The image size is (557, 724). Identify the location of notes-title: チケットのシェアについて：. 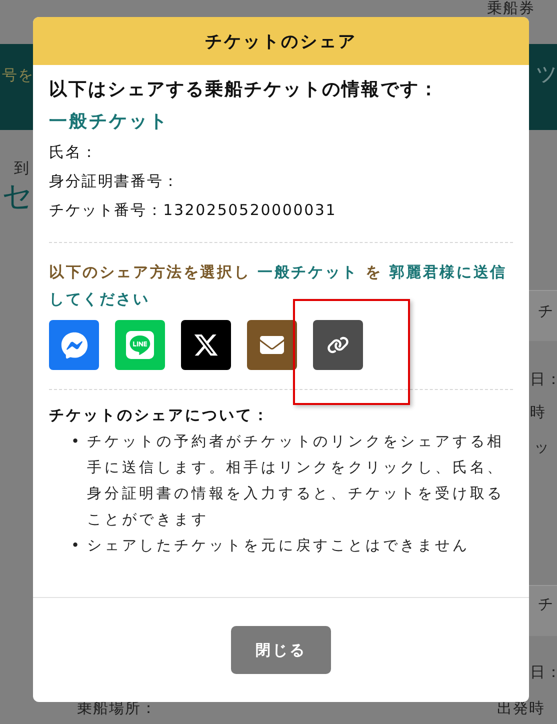
(160, 415).